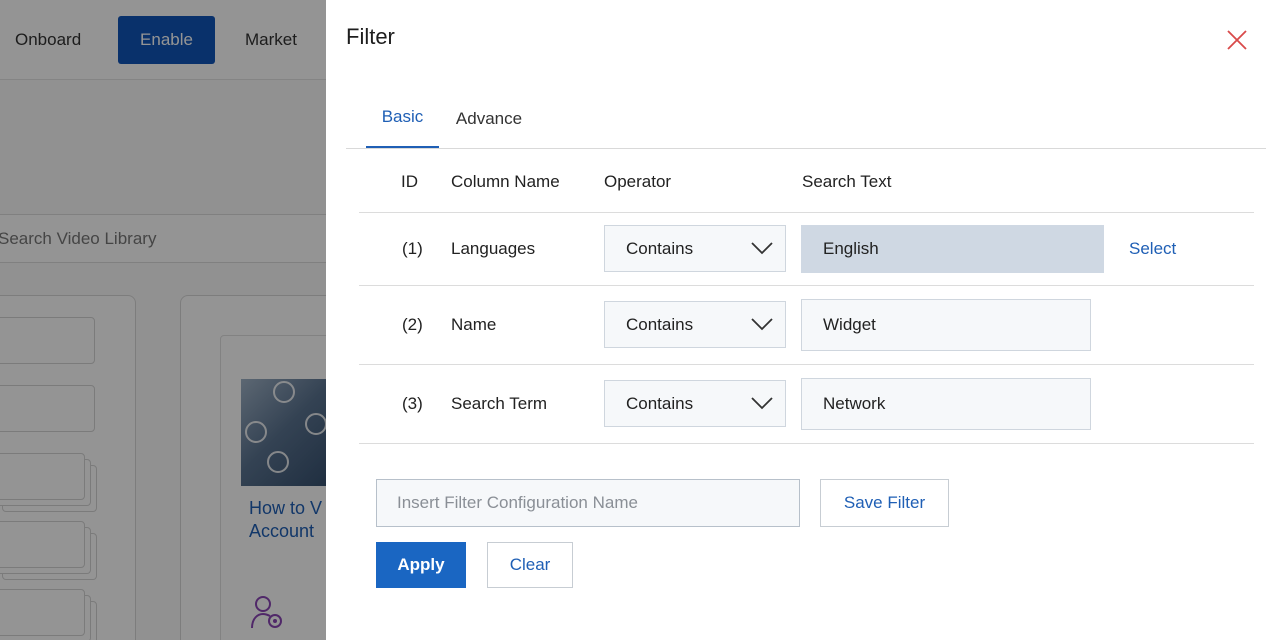  Describe the element at coordinates (946, 404) in the screenshot. I see `search-text-field: Network` at that location.